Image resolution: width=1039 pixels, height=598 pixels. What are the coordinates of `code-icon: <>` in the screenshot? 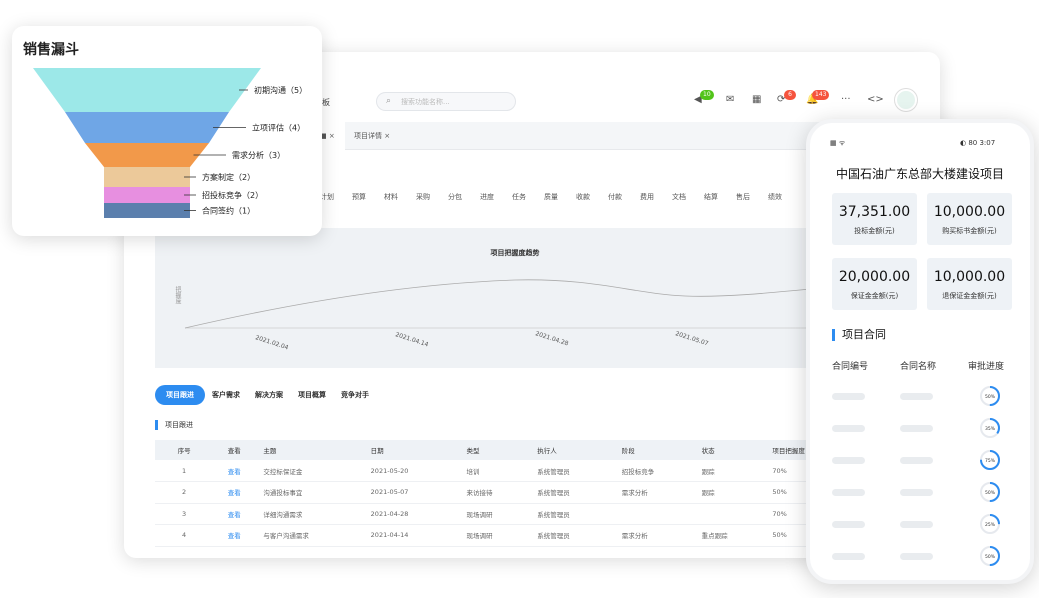 It's located at (875, 99).